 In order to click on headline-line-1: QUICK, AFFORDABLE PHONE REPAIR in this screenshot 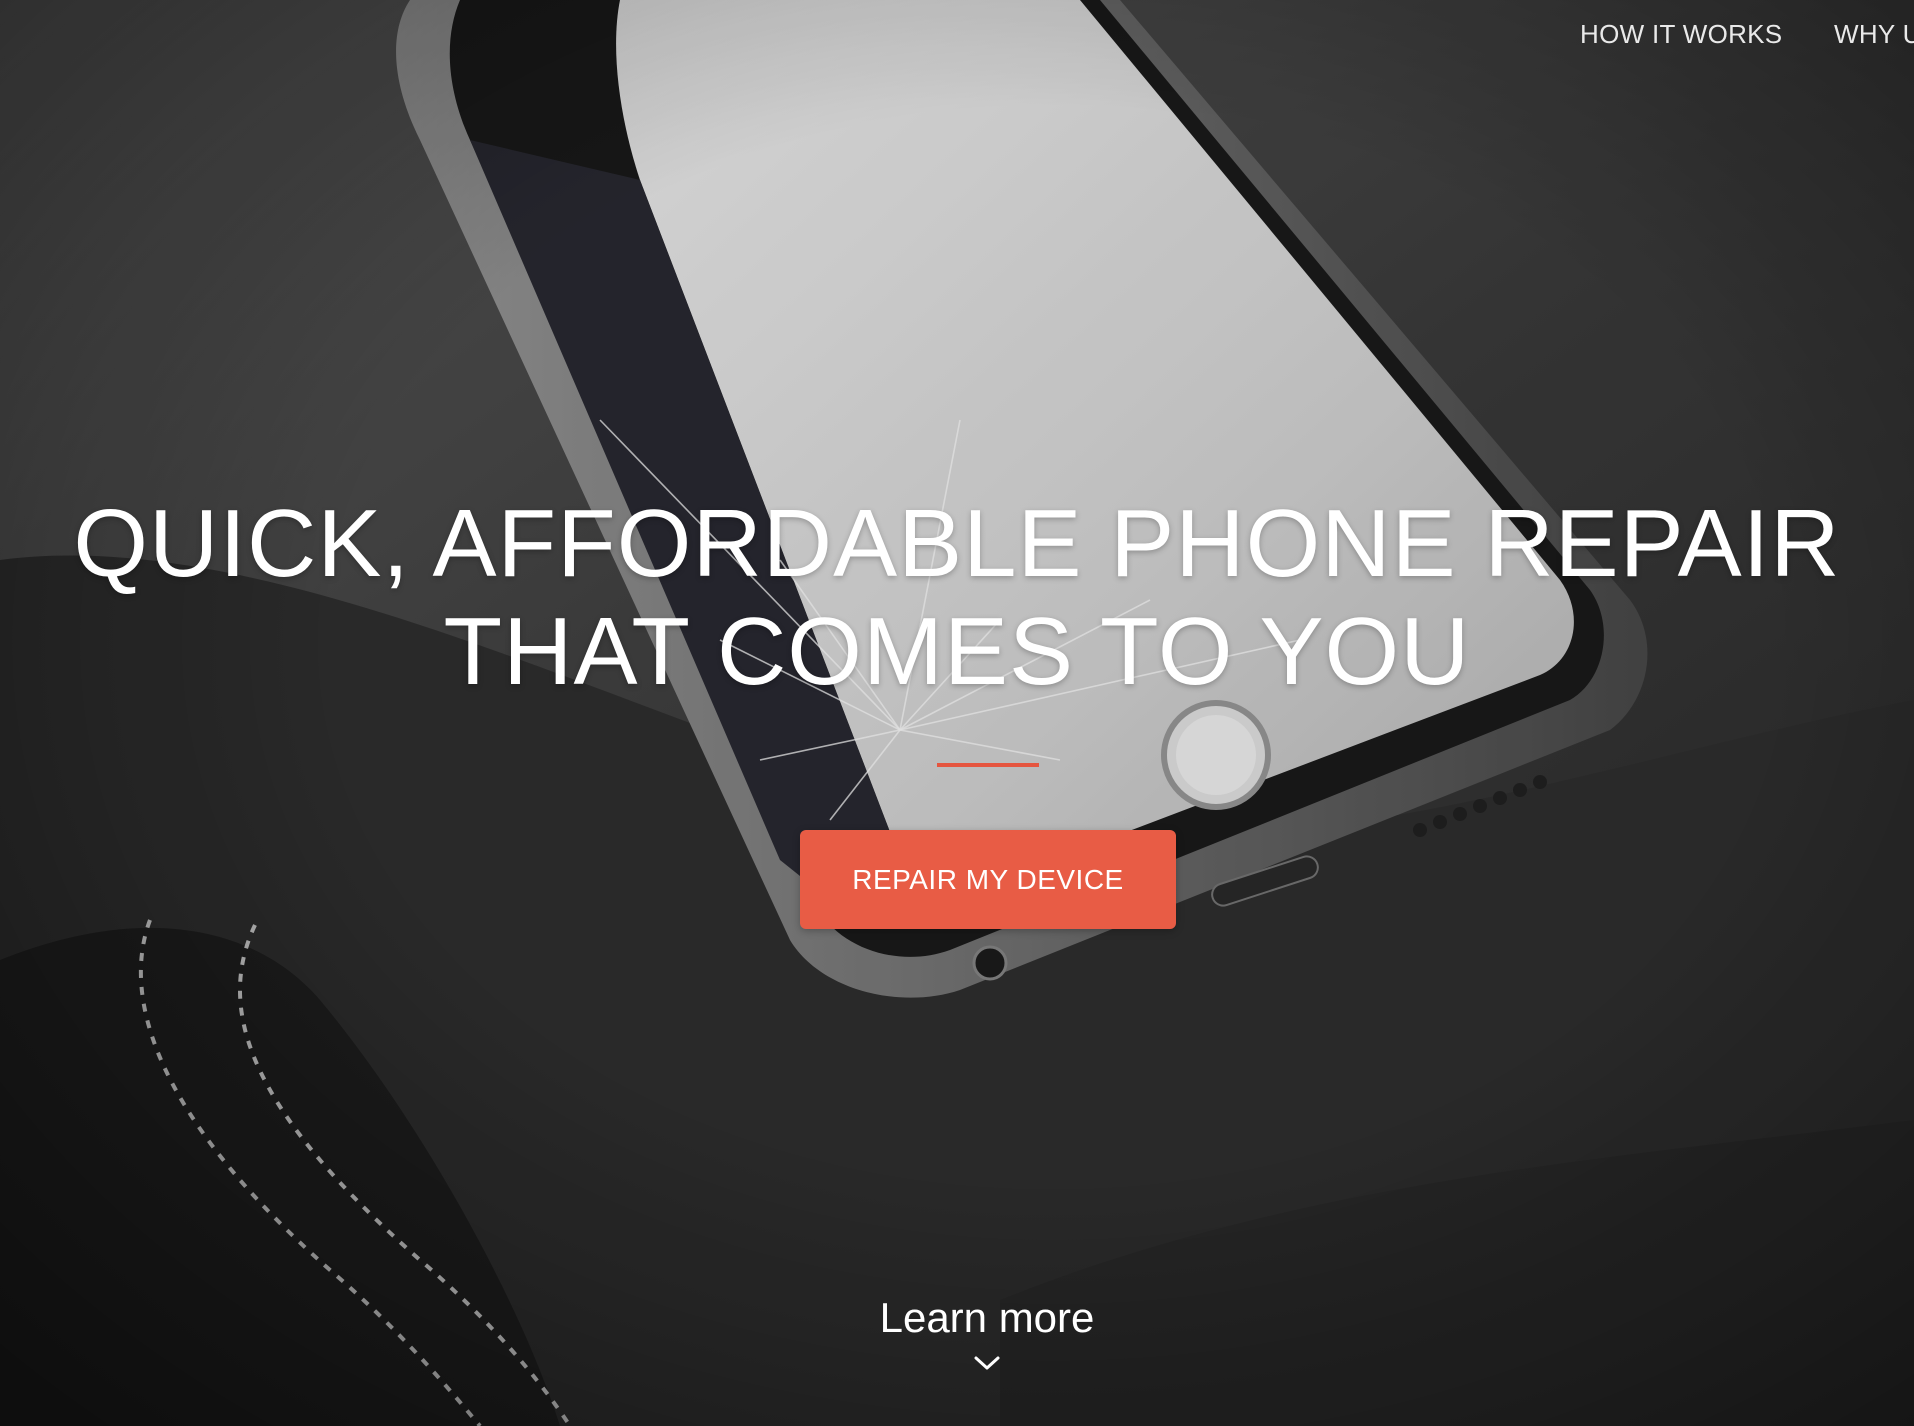, I will do `click(957, 543)`.